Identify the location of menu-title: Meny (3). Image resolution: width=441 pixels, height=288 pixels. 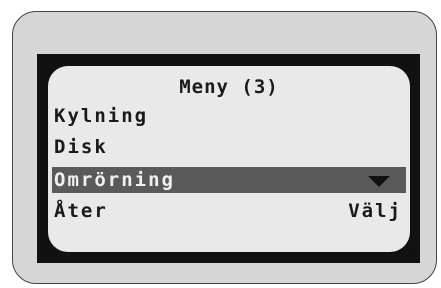
(229, 87).